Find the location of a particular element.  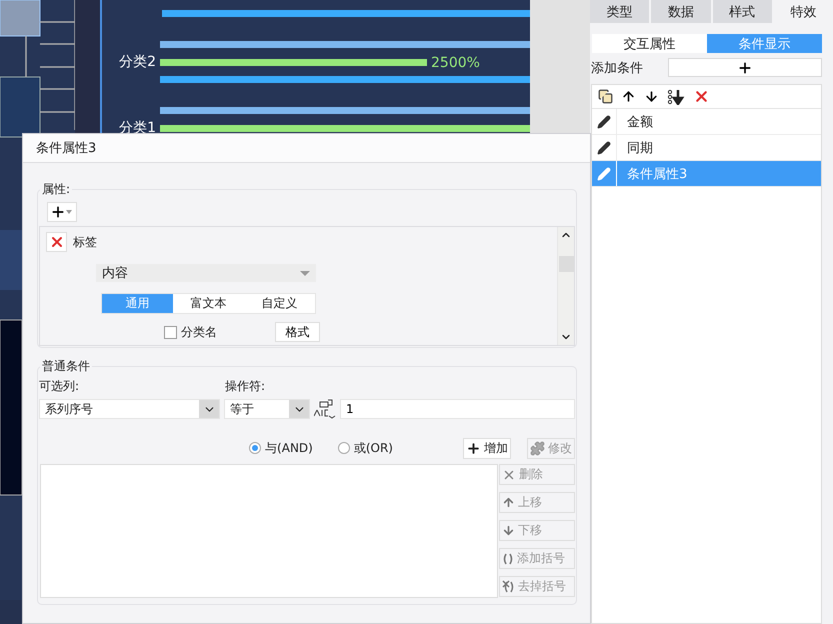

scrollbar-thumb is located at coordinates (566, 264).